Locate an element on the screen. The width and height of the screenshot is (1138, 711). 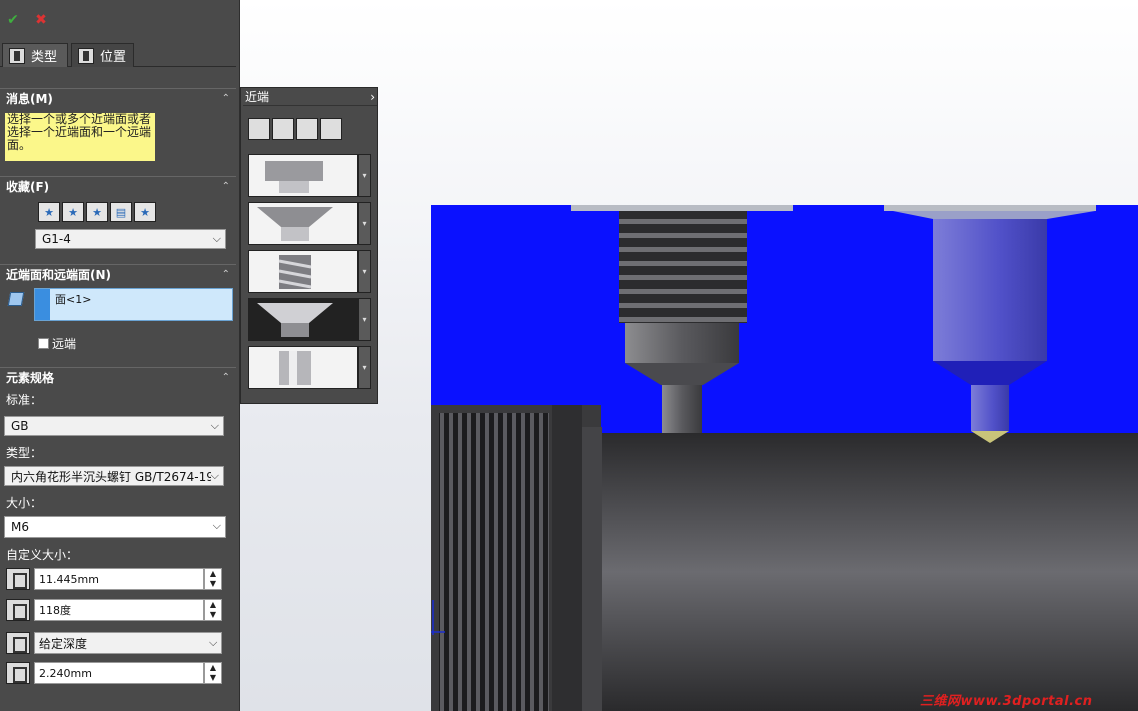
counterbore-shape-button is located at coordinates (303, 175).